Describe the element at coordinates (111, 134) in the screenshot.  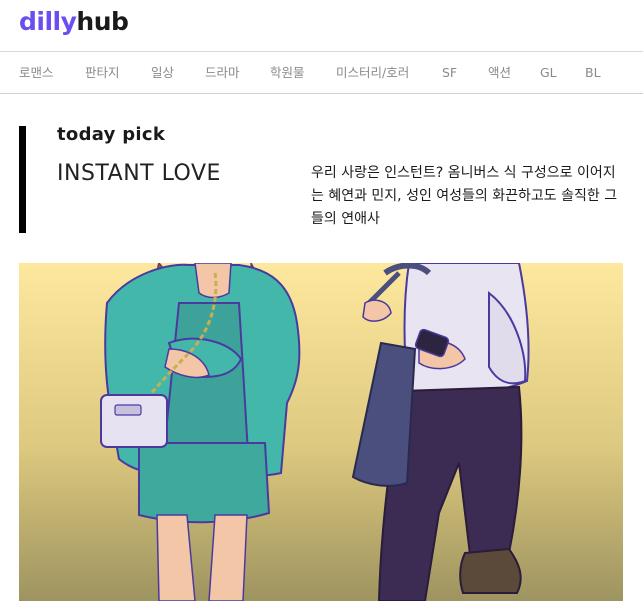
I see `today-pick-label: today pick` at that location.